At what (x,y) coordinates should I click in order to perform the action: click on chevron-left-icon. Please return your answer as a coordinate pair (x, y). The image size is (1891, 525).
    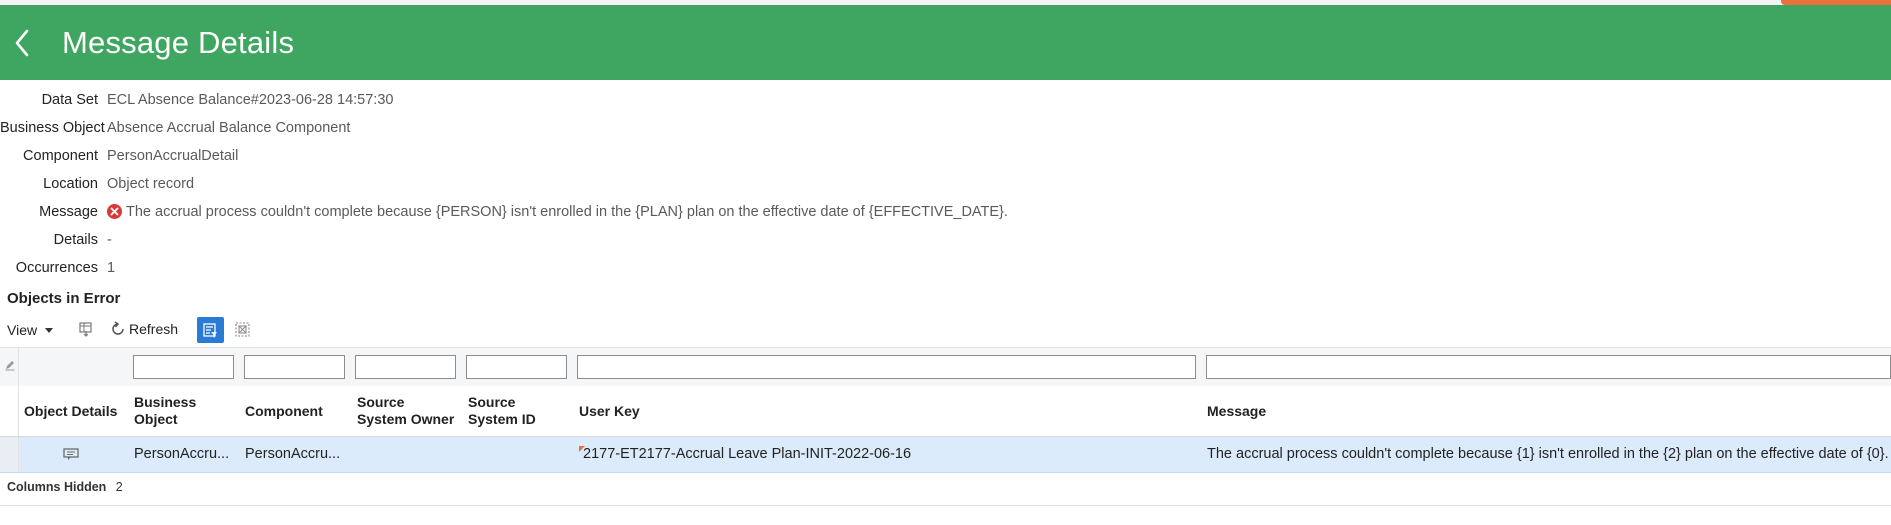
    Looking at the image, I should click on (22, 42).